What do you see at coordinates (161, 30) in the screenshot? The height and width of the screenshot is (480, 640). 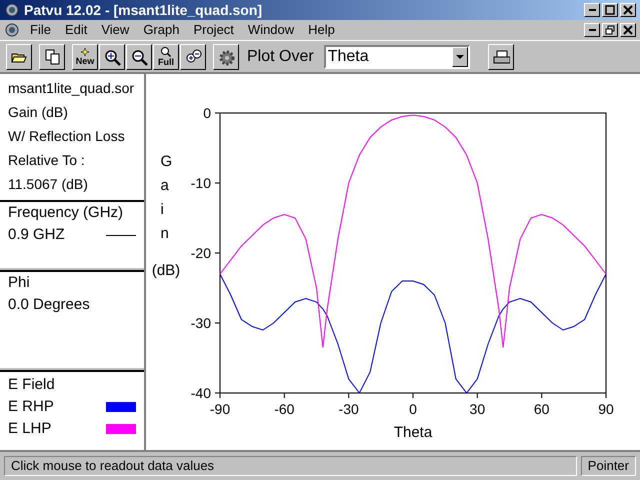 I see `menu-item: Graph` at bounding box center [161, 30].